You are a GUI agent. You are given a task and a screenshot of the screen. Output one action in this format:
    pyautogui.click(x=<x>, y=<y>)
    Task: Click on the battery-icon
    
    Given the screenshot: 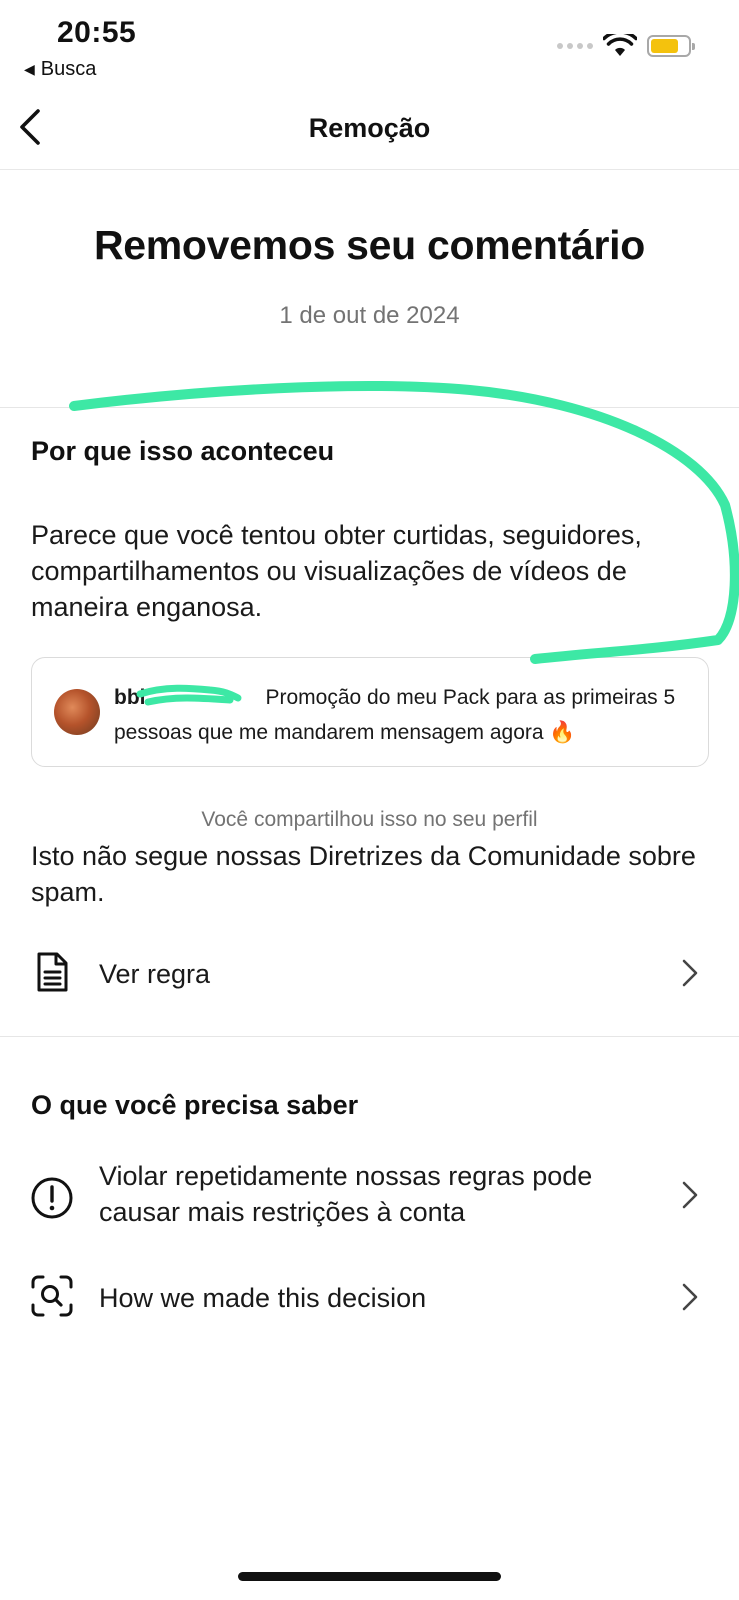 What is the action you would take?
    pyautogui.click(x=671, y=46)
    